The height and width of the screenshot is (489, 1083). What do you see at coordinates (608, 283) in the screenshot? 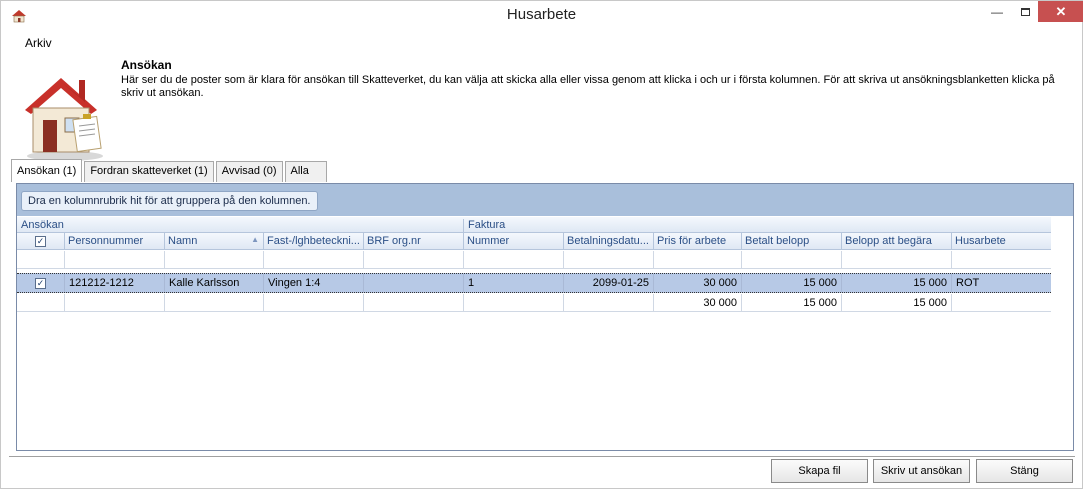
I see `cell-betalningsdatum: 2099-01-25` at bounding box center [608, 283].